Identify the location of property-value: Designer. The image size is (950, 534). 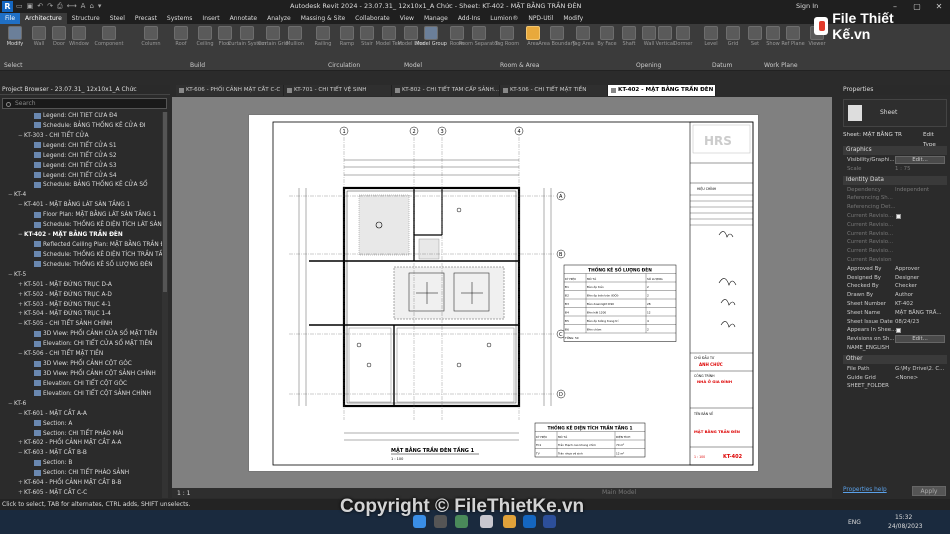
(921, 278).